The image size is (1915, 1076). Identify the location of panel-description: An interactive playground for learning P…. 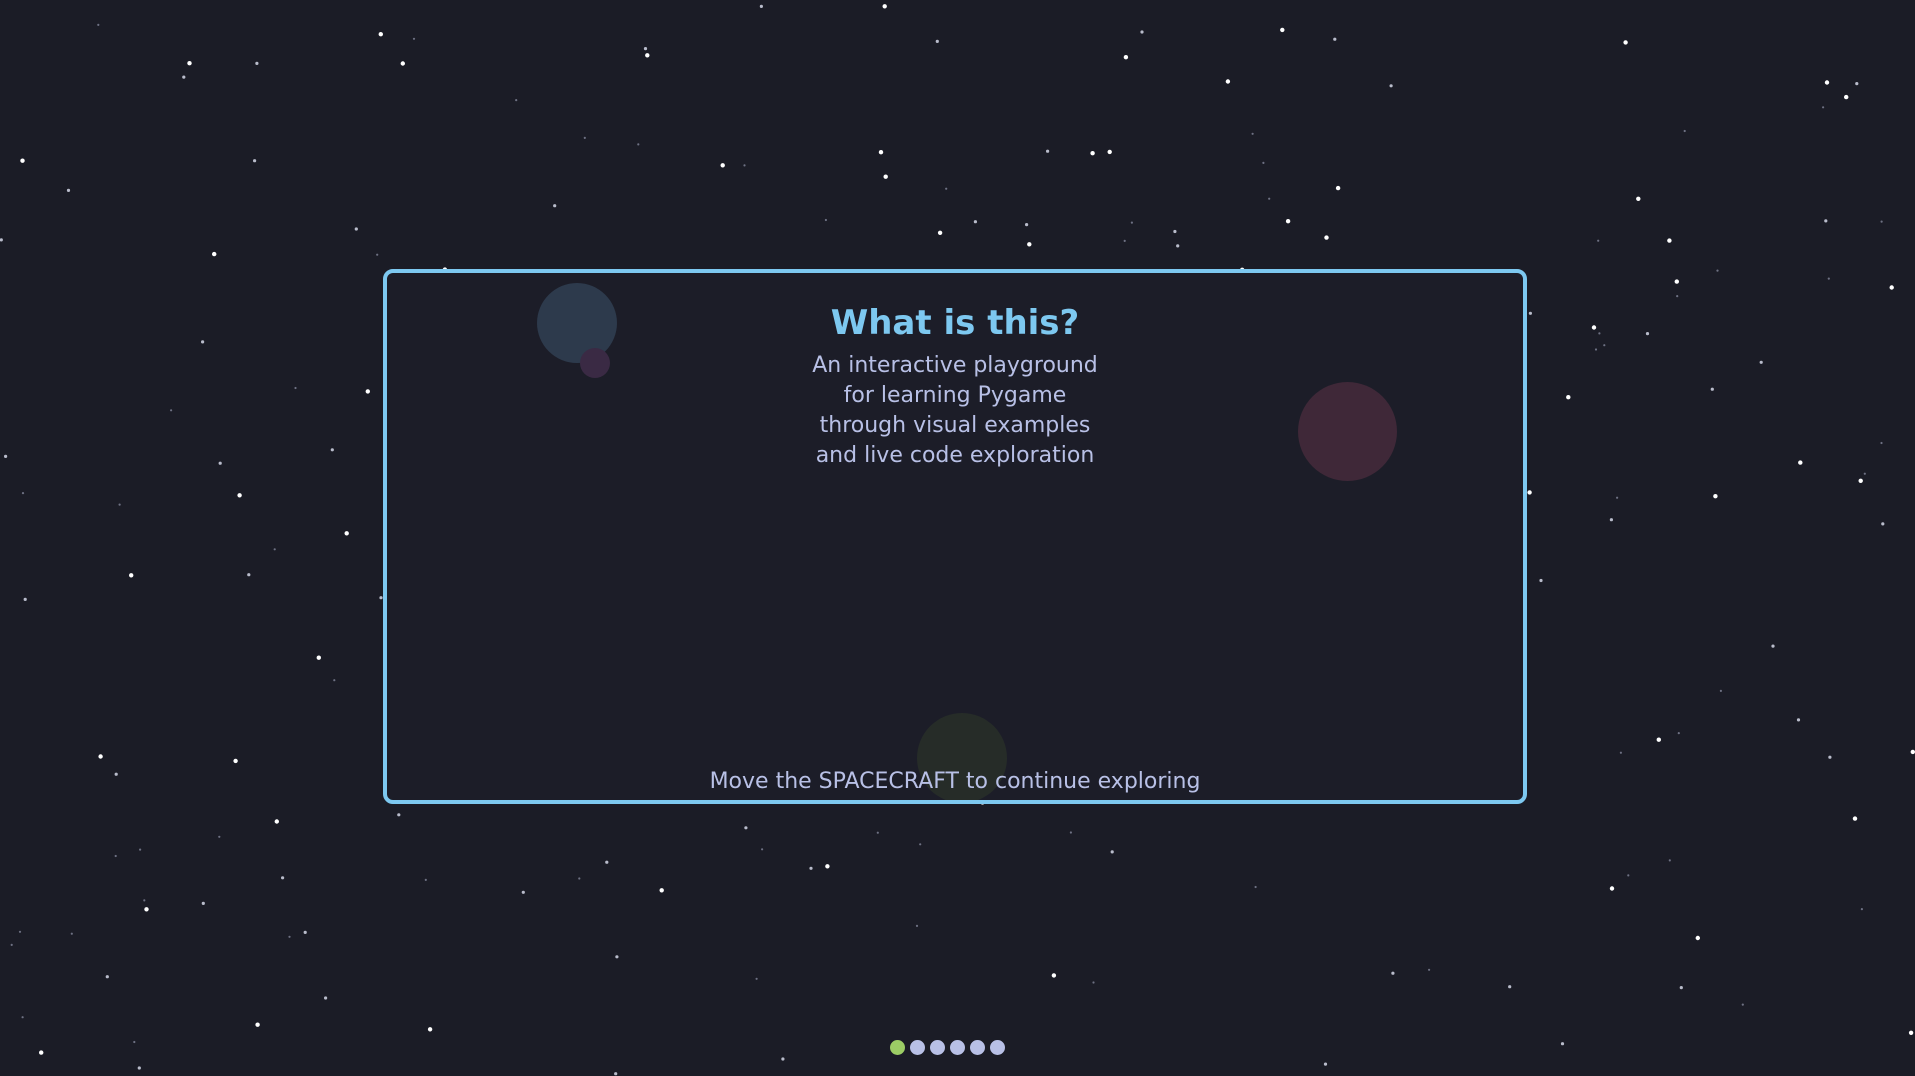
(955, 411).